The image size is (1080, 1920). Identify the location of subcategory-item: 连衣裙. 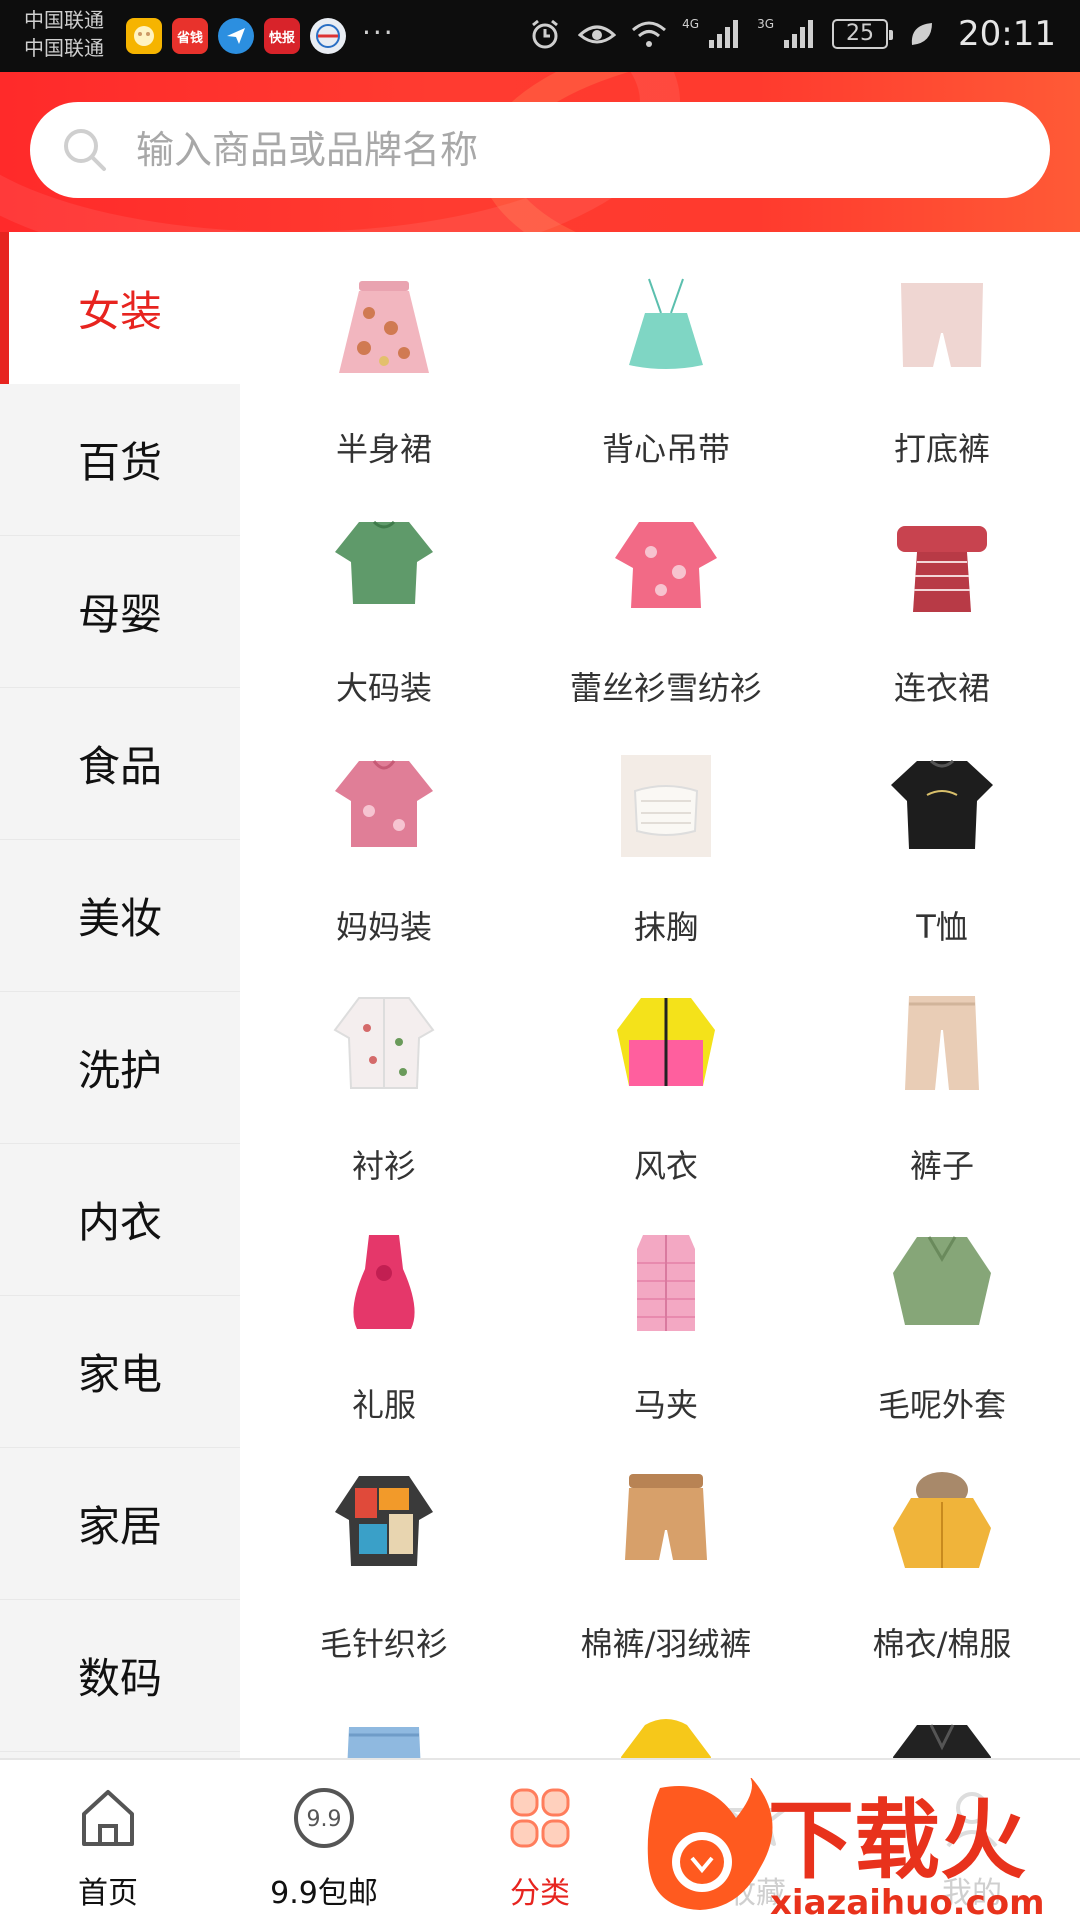
(942, 626).